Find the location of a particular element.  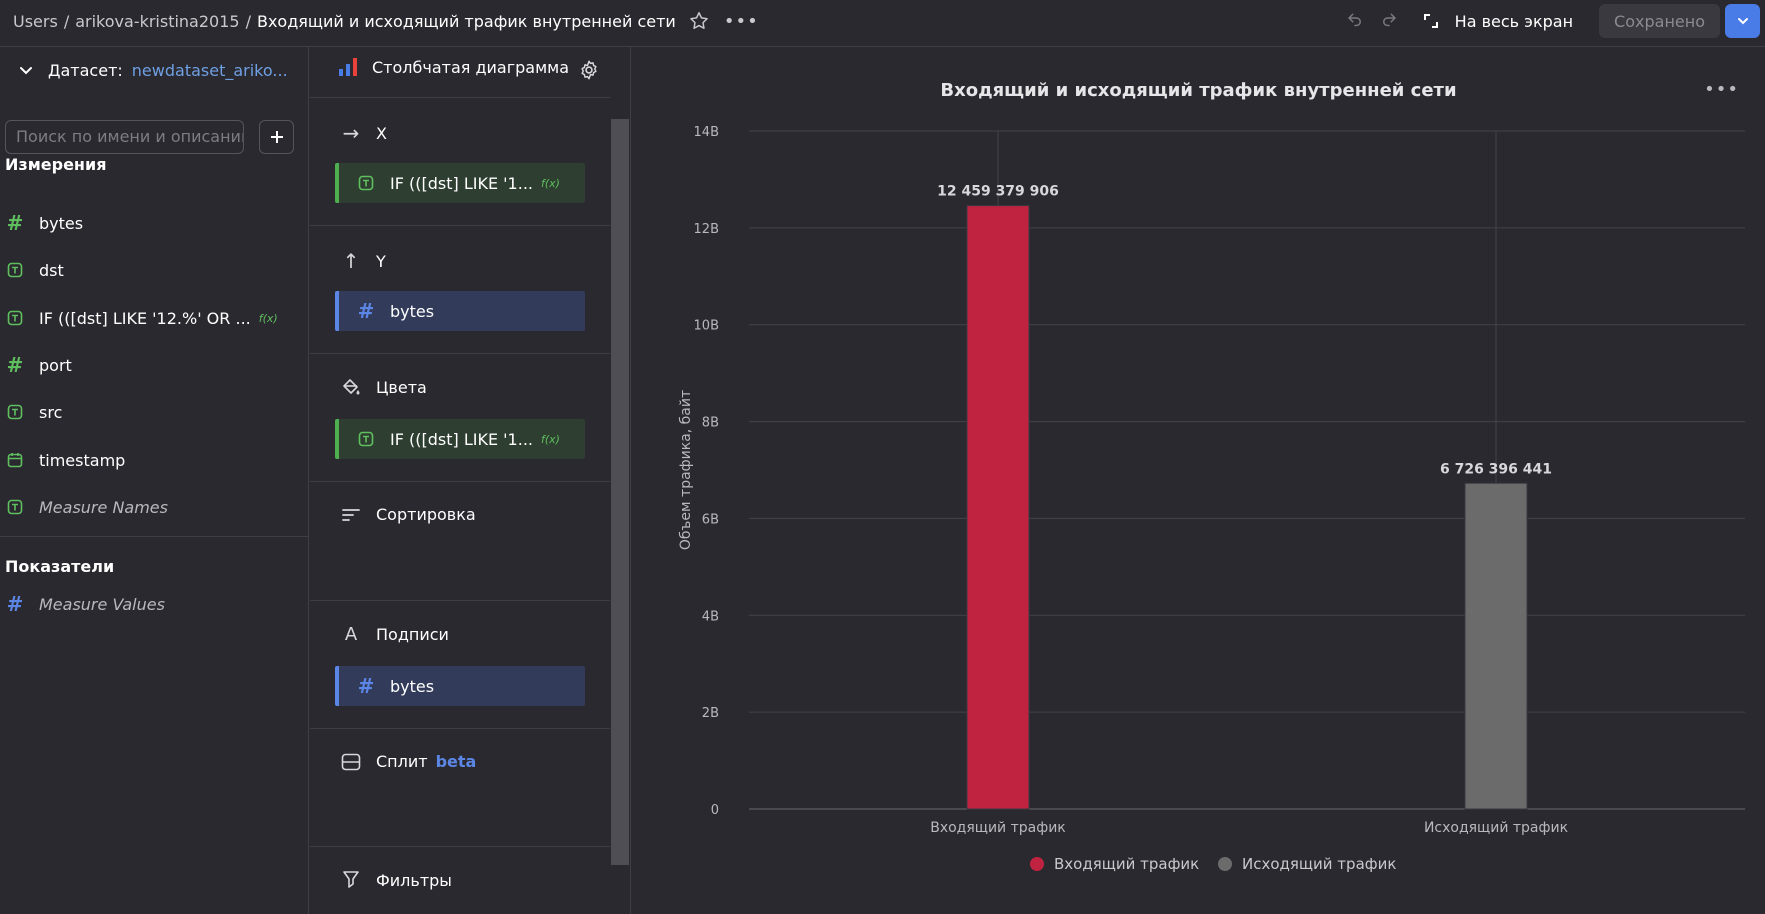

field-item: # bytes is located at coordinates (44, 223).